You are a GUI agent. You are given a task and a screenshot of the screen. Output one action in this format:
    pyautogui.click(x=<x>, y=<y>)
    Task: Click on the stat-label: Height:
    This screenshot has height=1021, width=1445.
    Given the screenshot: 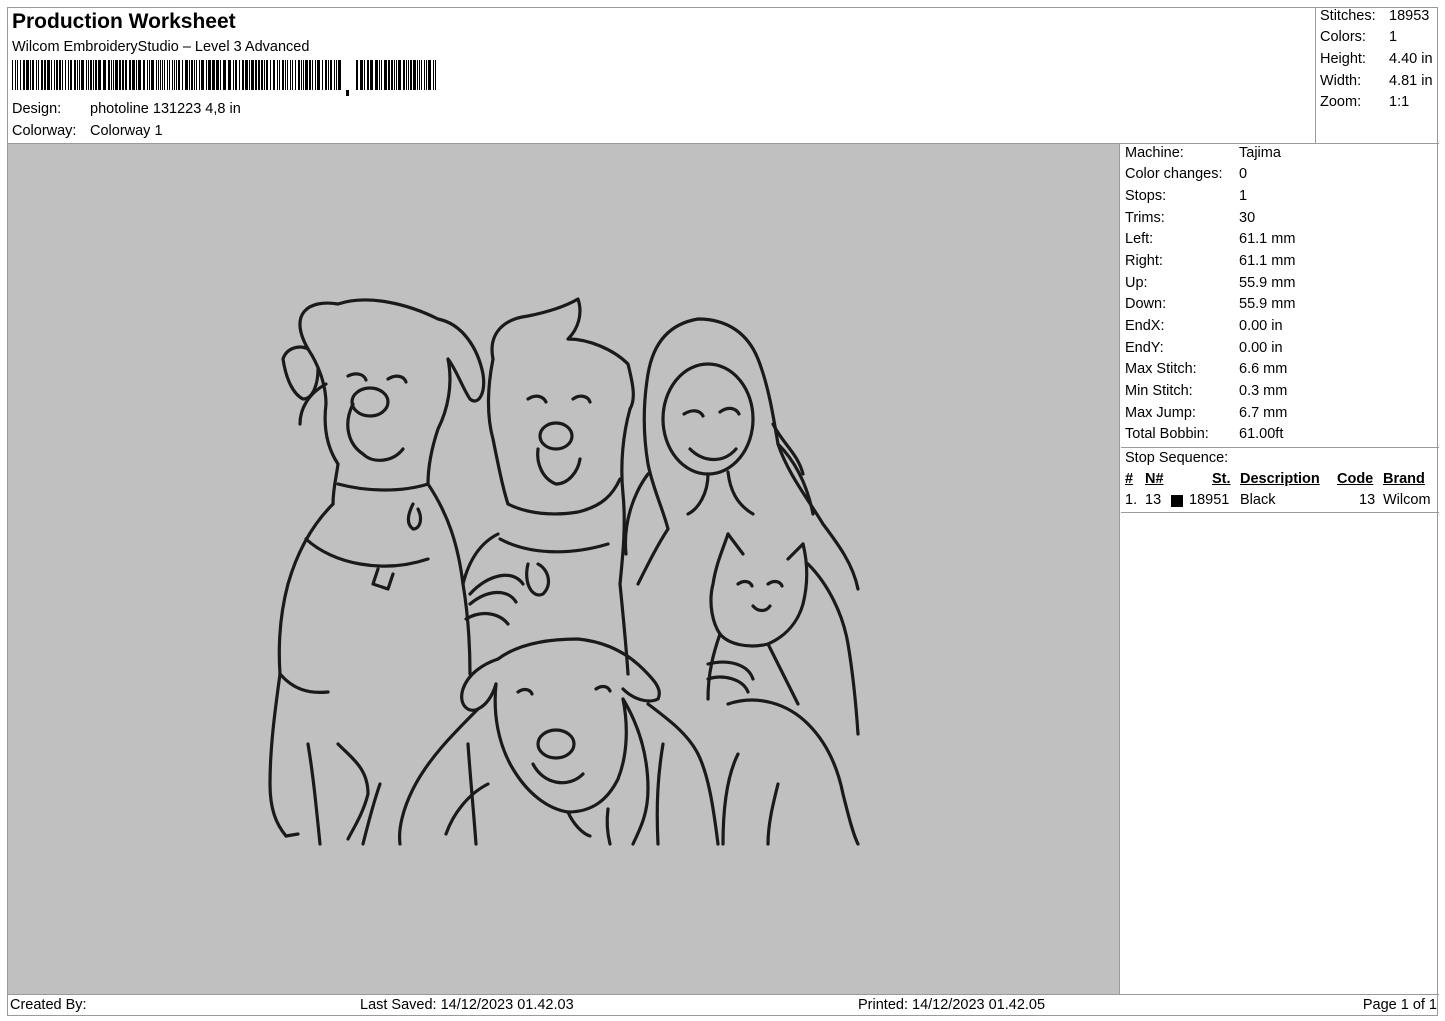 What is the action you would take?
    pyautogui.click(x=1343, y=59)
    